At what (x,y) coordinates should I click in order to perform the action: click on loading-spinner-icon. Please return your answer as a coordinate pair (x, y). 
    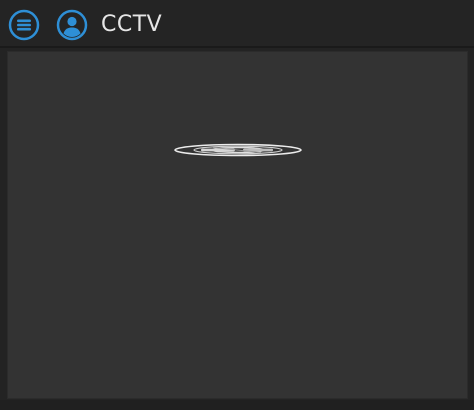
    Looking at the image, I should click on (238, 150).